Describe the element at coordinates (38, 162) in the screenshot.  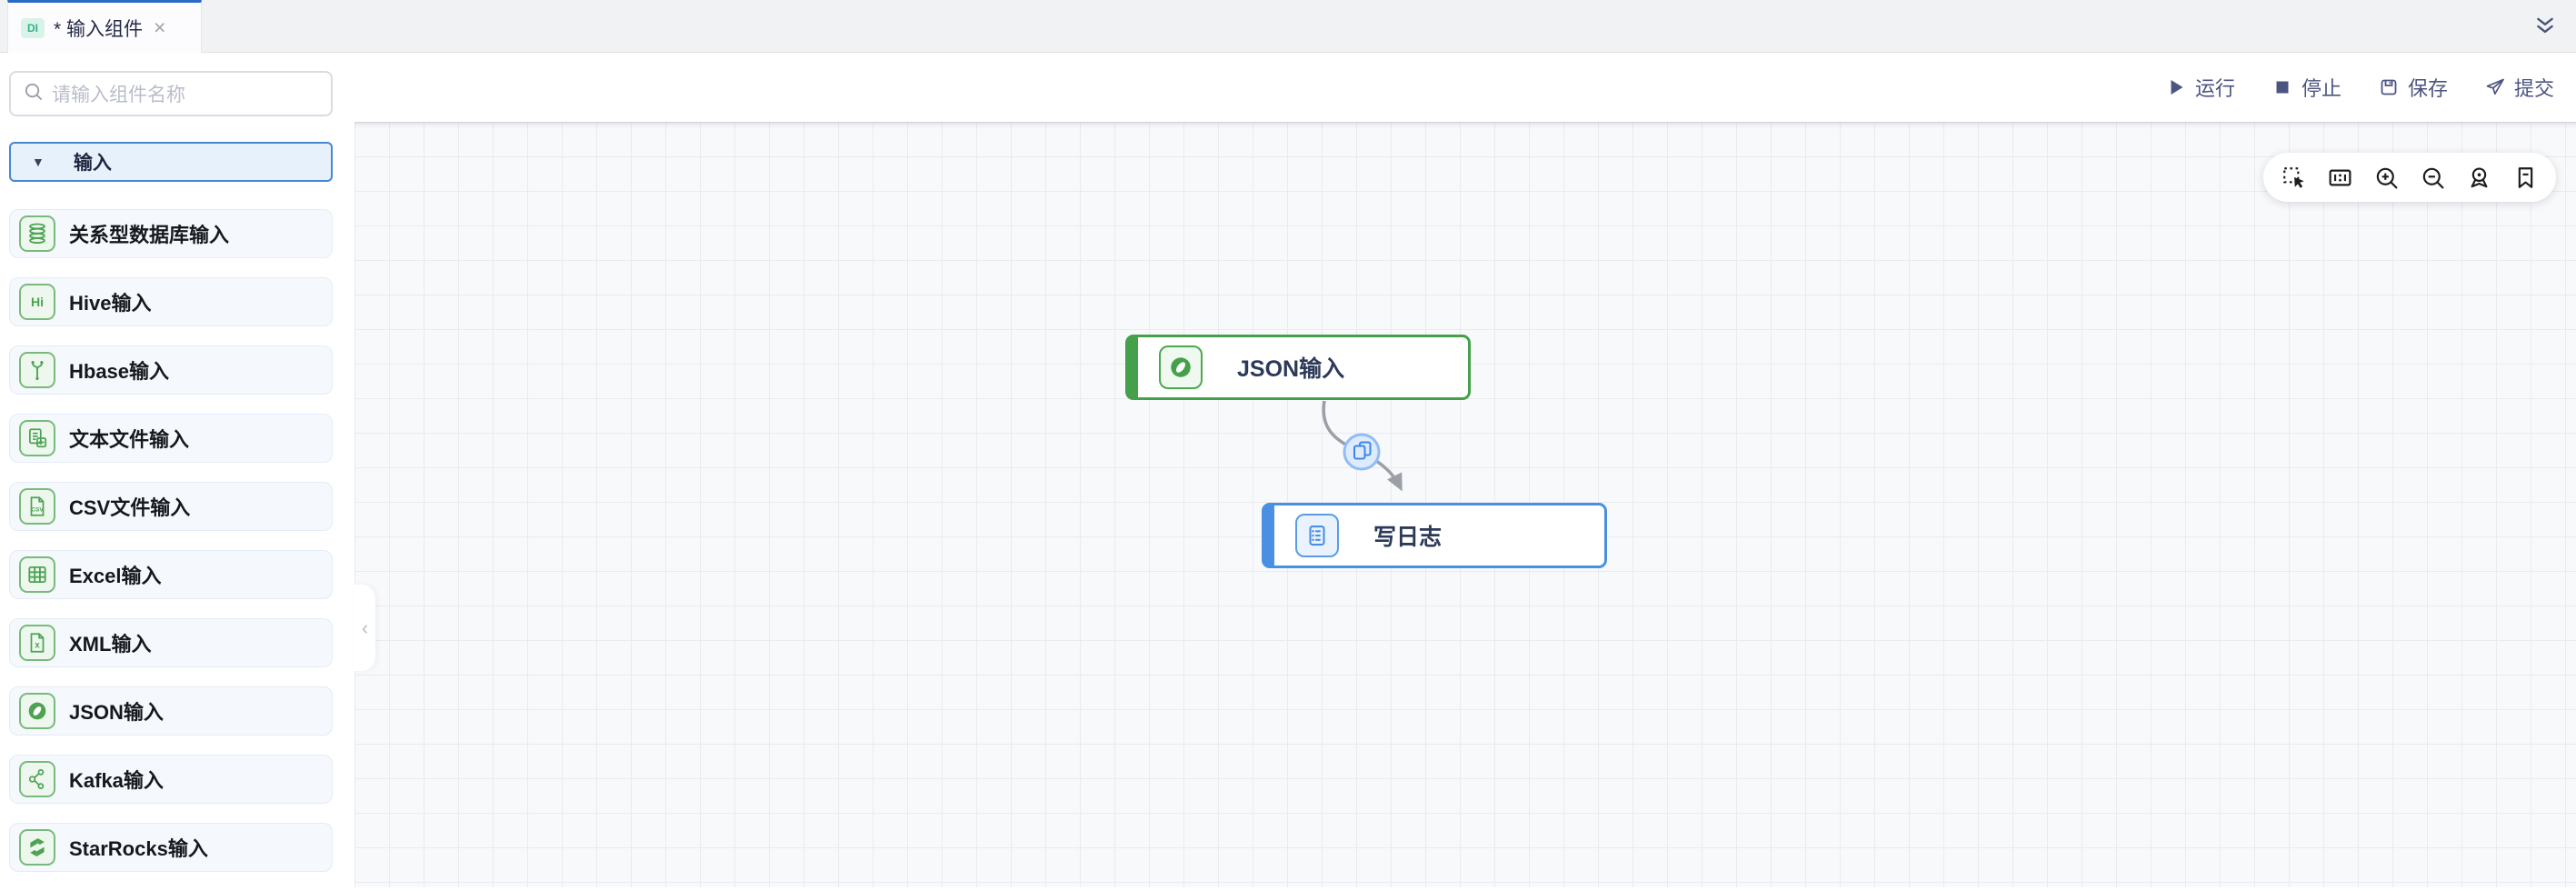
I see `caret-down-icon: ▼` at that location.